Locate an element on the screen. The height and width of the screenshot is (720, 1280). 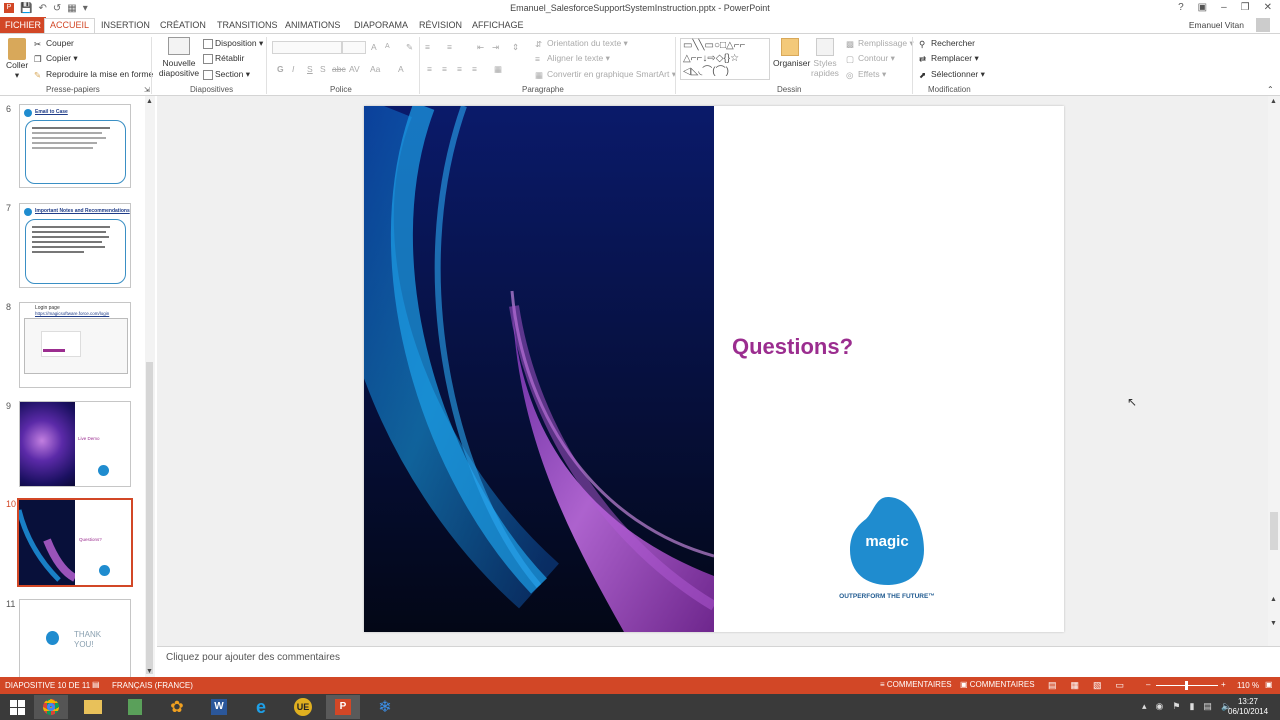
restore-icon: ❐ is located at coordinates (1245, 7).